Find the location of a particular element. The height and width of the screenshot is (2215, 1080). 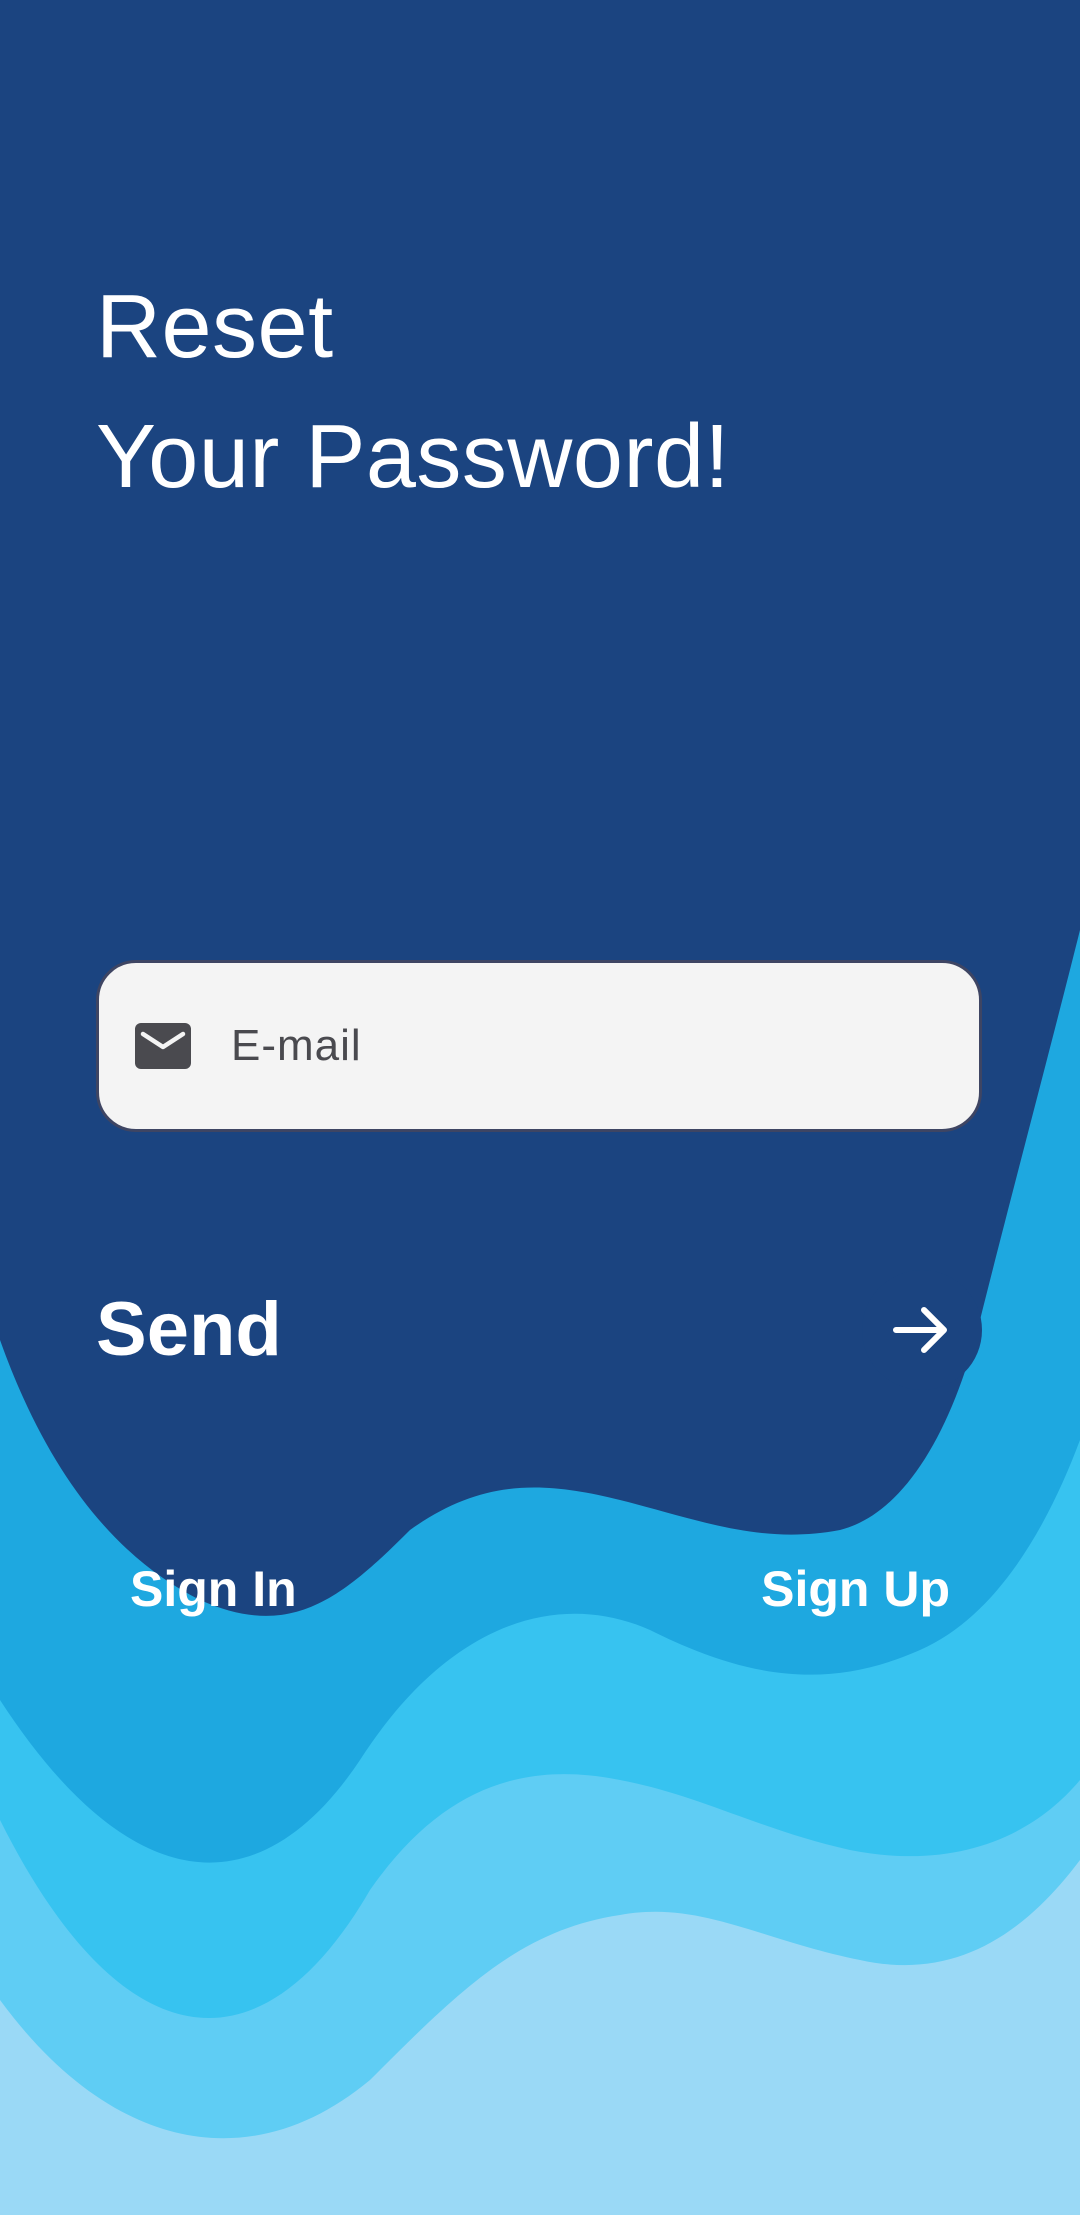

send-button is located at coordinates (922, 1330).